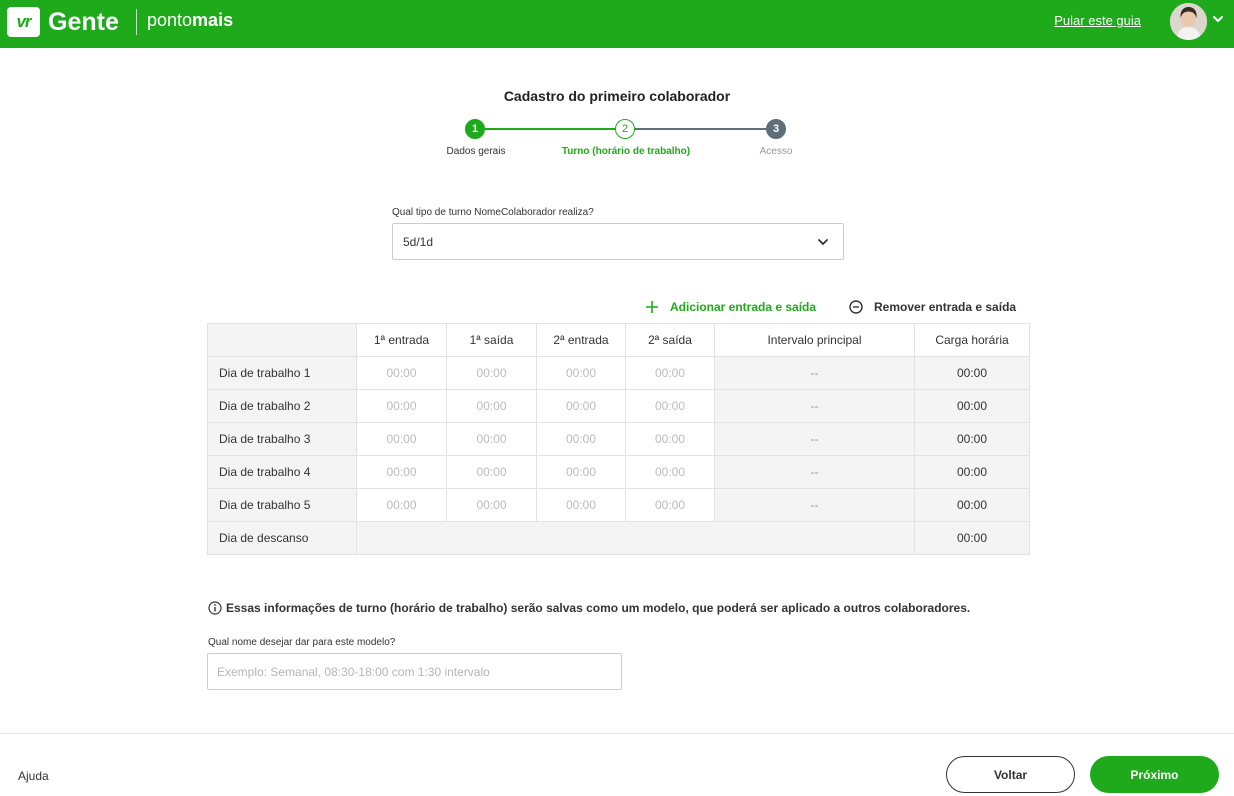 This screenshot has height=796, width=1234. What do you see at coordinates (972, 340) in the screenshot?
I see `header-workload: Carga horária` at bounding box center [972, 340].